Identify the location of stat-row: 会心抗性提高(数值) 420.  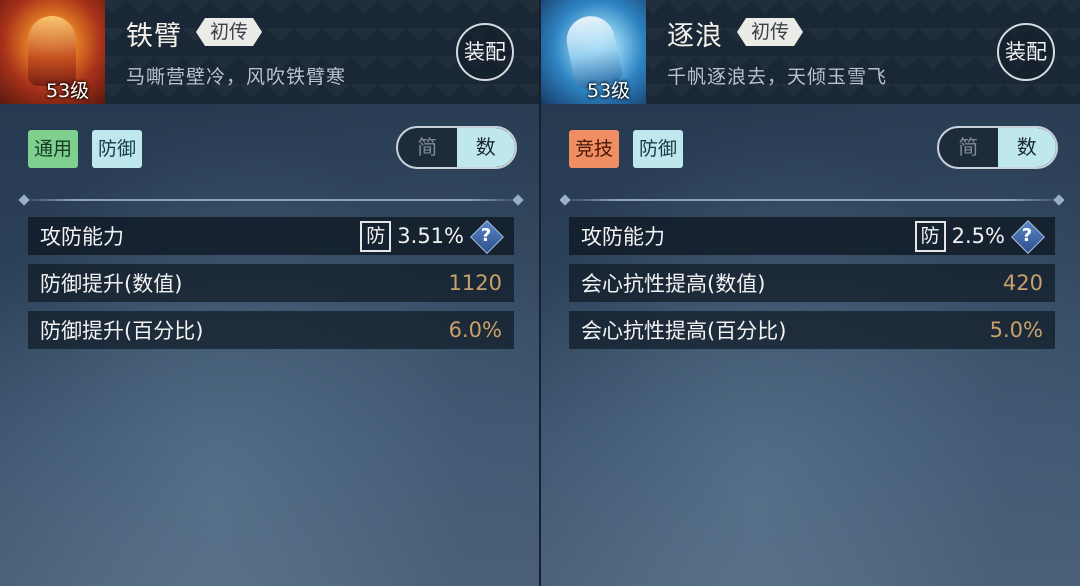
(812, 283).